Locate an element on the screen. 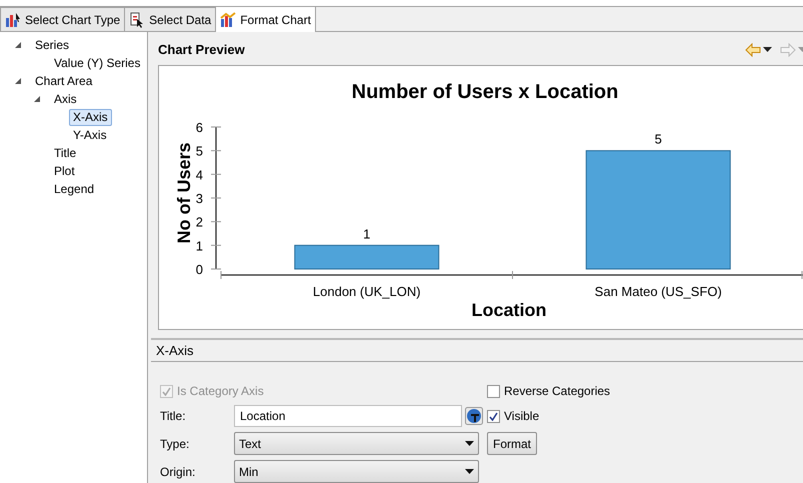  category-label: San Mateo (US_SFO) is located at coordinates (658, 292).